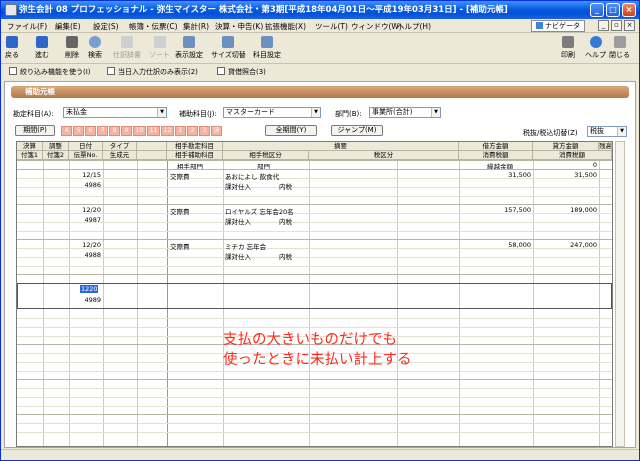 The image size is (640, 461). I want to click on col-header: 伝票No., so click(86, 155).